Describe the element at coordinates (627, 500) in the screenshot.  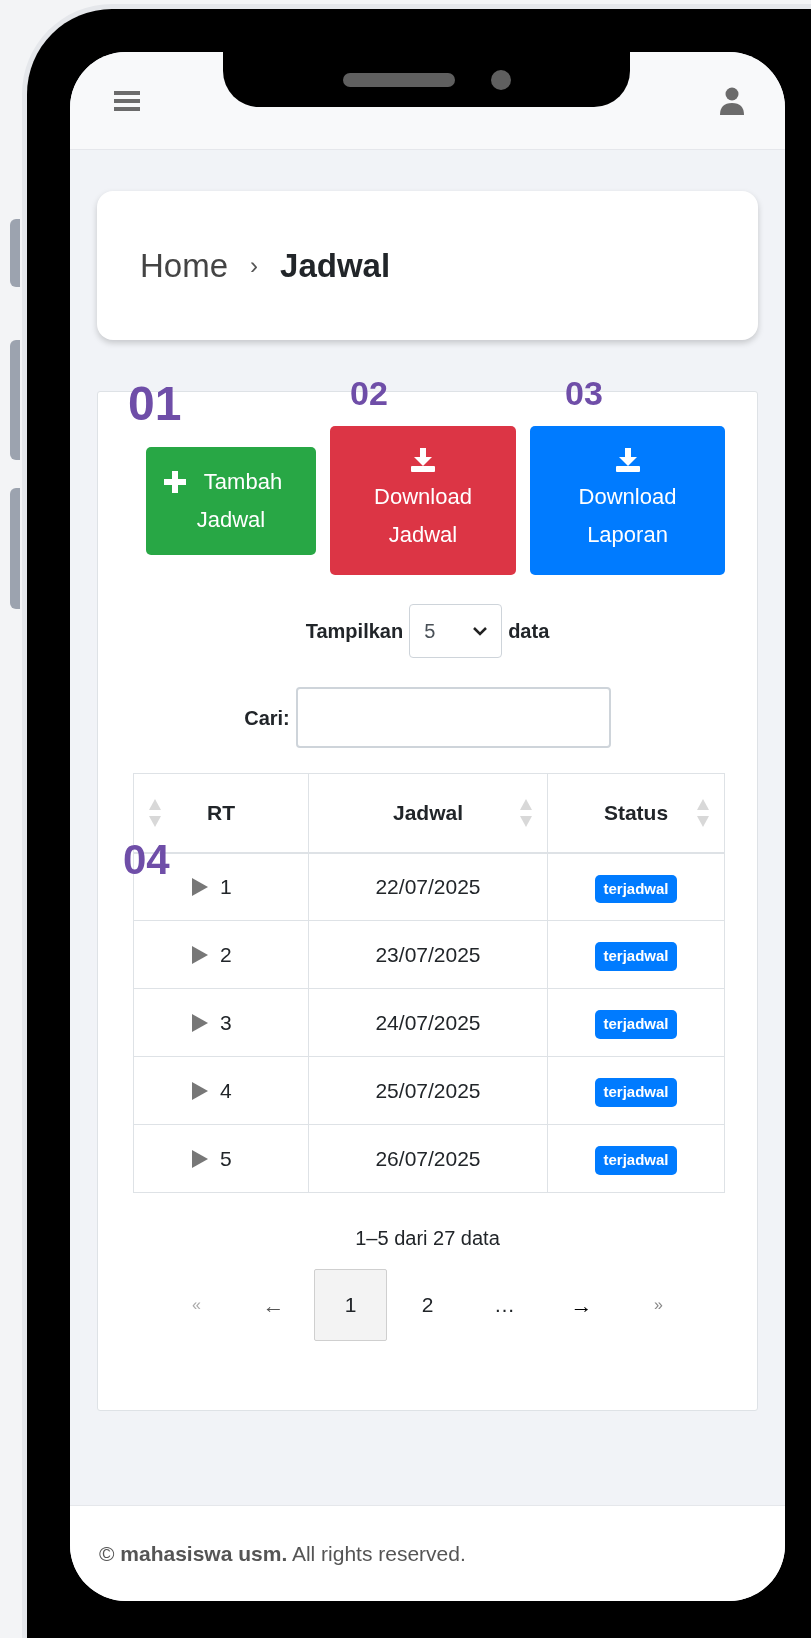
I see `action-button: Download Laporan` at that location.